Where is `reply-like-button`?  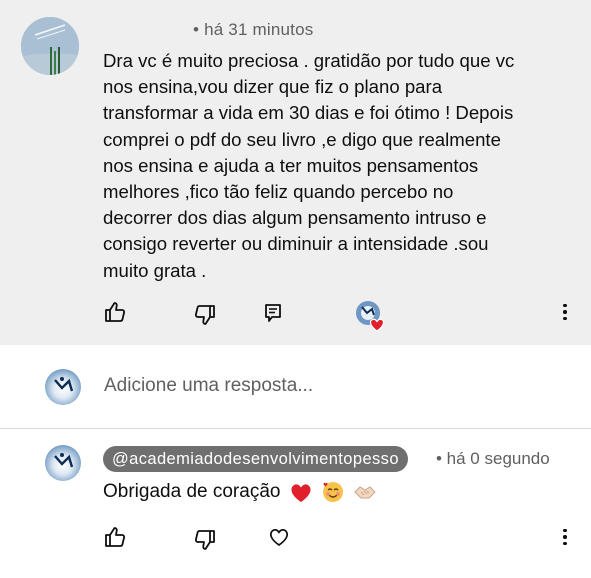
reply-like-button is located at coordinates (115, 537).